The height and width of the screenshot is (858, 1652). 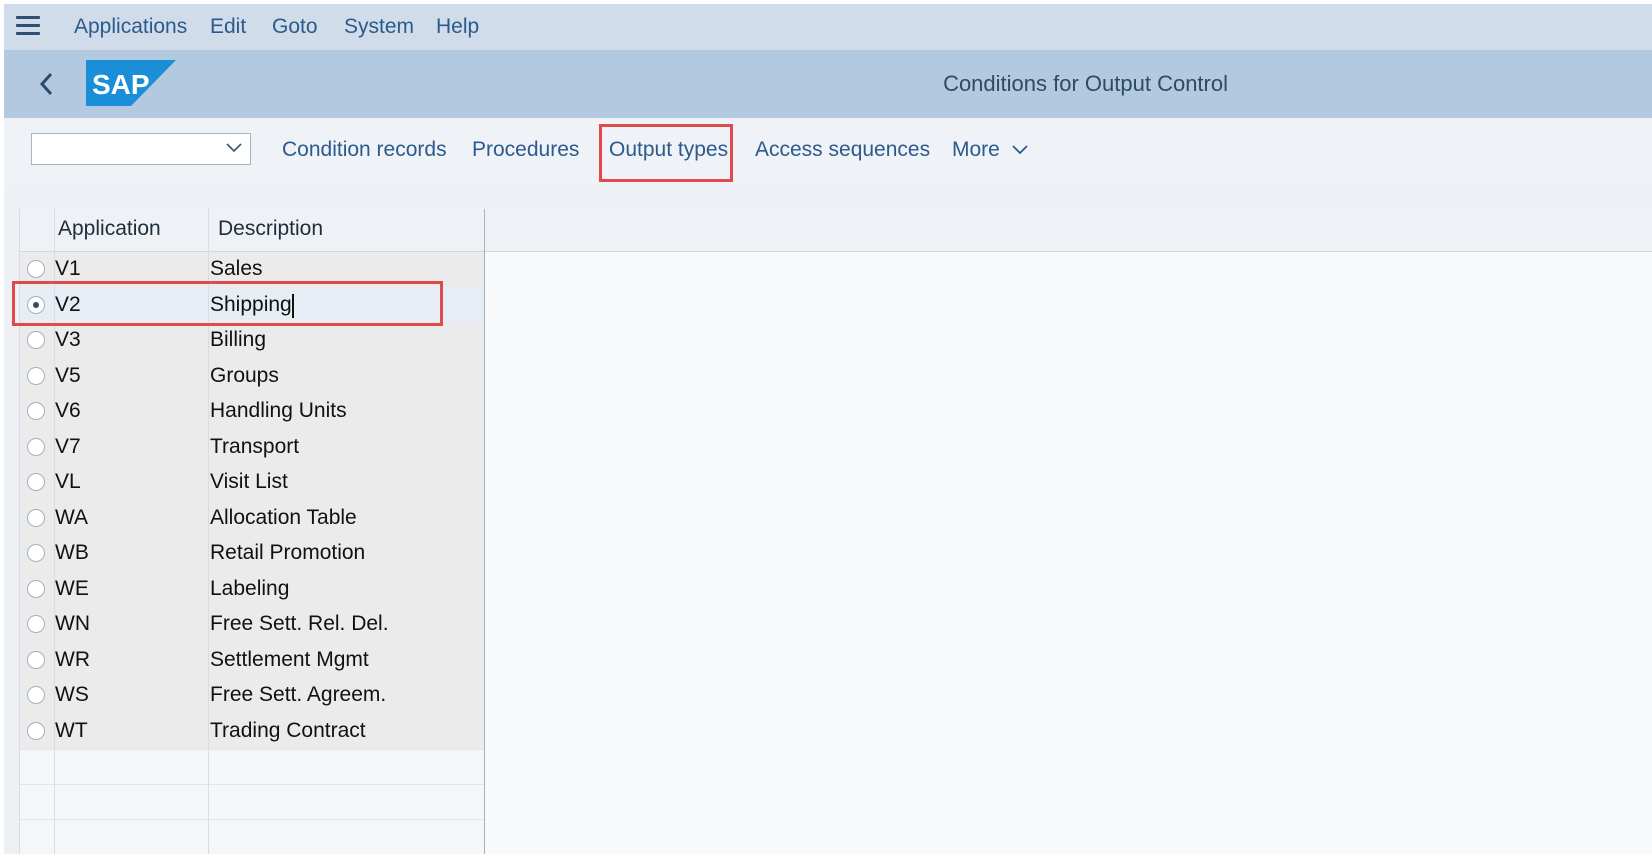 I want to click on sap-logo: SAP, so click(x=131, y=83).